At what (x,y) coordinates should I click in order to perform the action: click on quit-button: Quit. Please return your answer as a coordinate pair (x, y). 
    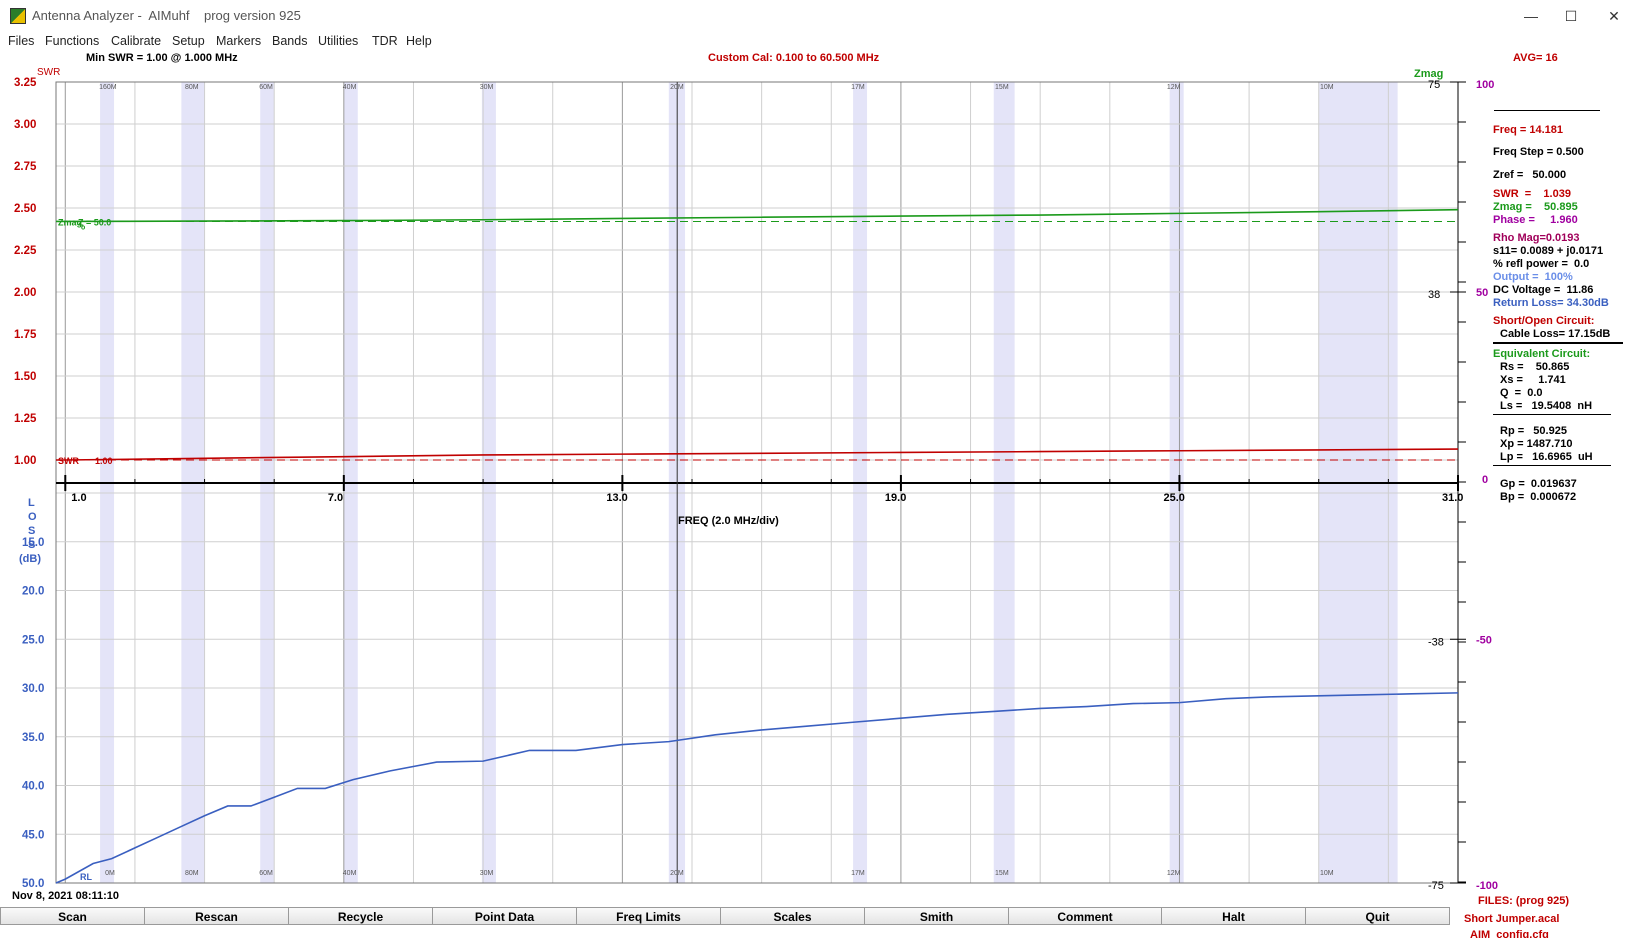
    Looking at the image, I should click on (1377, 916).